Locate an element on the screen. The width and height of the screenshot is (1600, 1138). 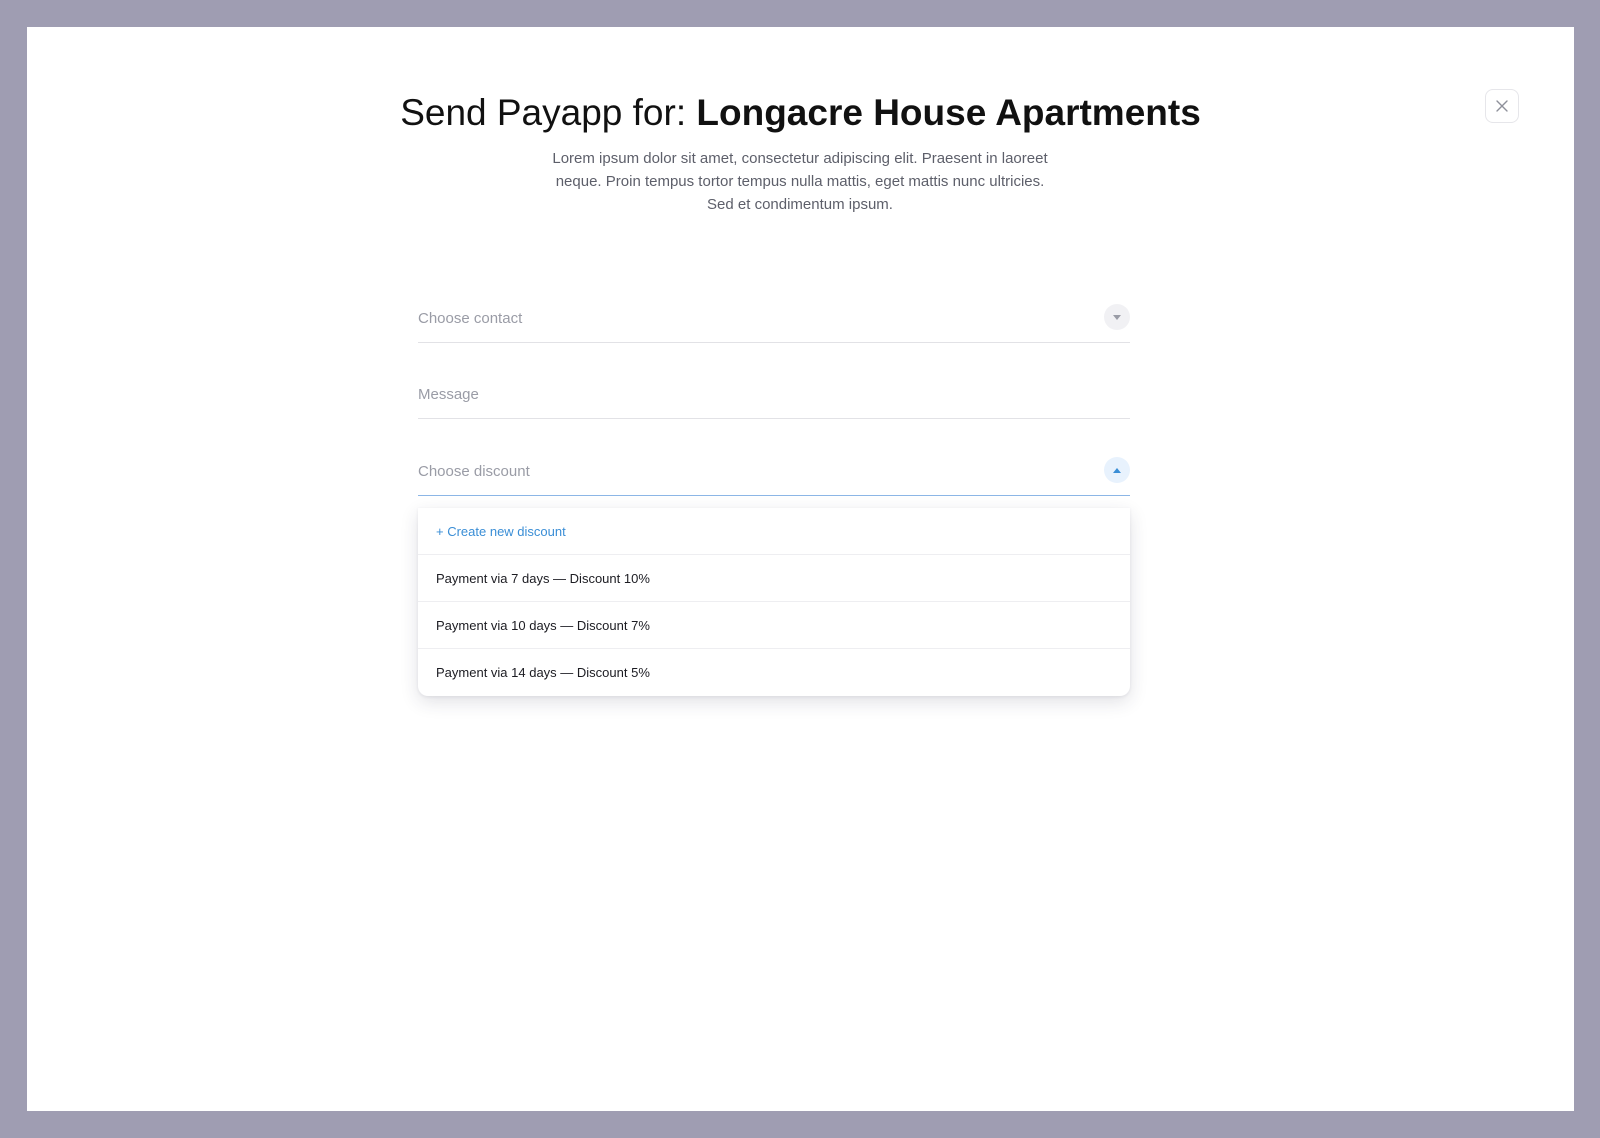
contact-select: Choose contact is located at coordinates (774, 317).